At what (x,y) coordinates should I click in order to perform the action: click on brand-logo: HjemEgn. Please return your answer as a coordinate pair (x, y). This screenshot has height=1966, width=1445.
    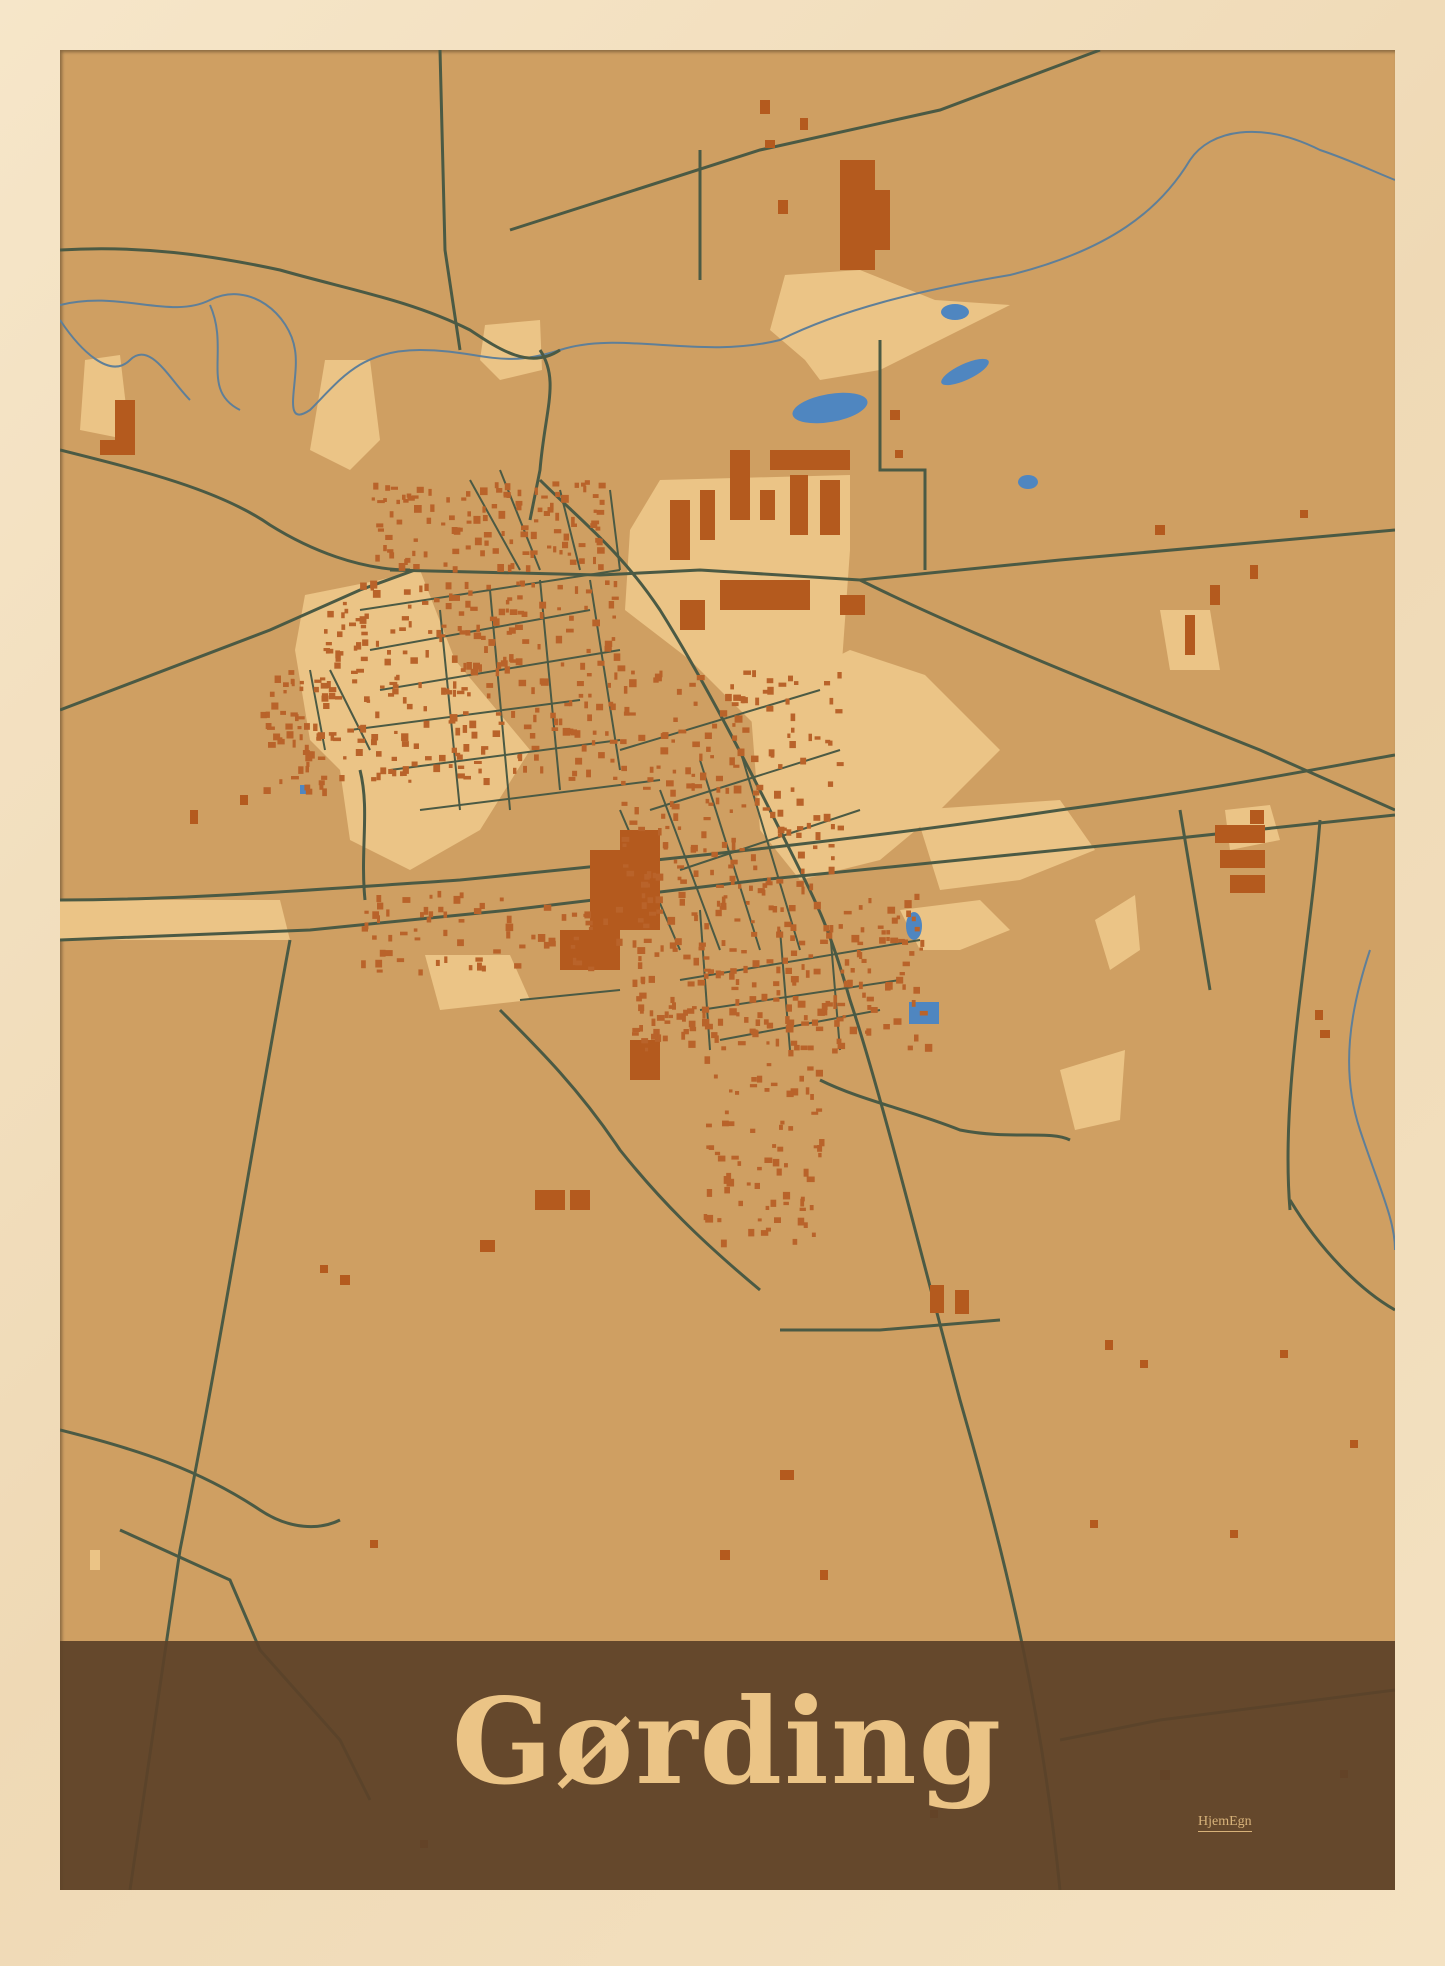
    Looking at the image, I should click on (1225, 1823).